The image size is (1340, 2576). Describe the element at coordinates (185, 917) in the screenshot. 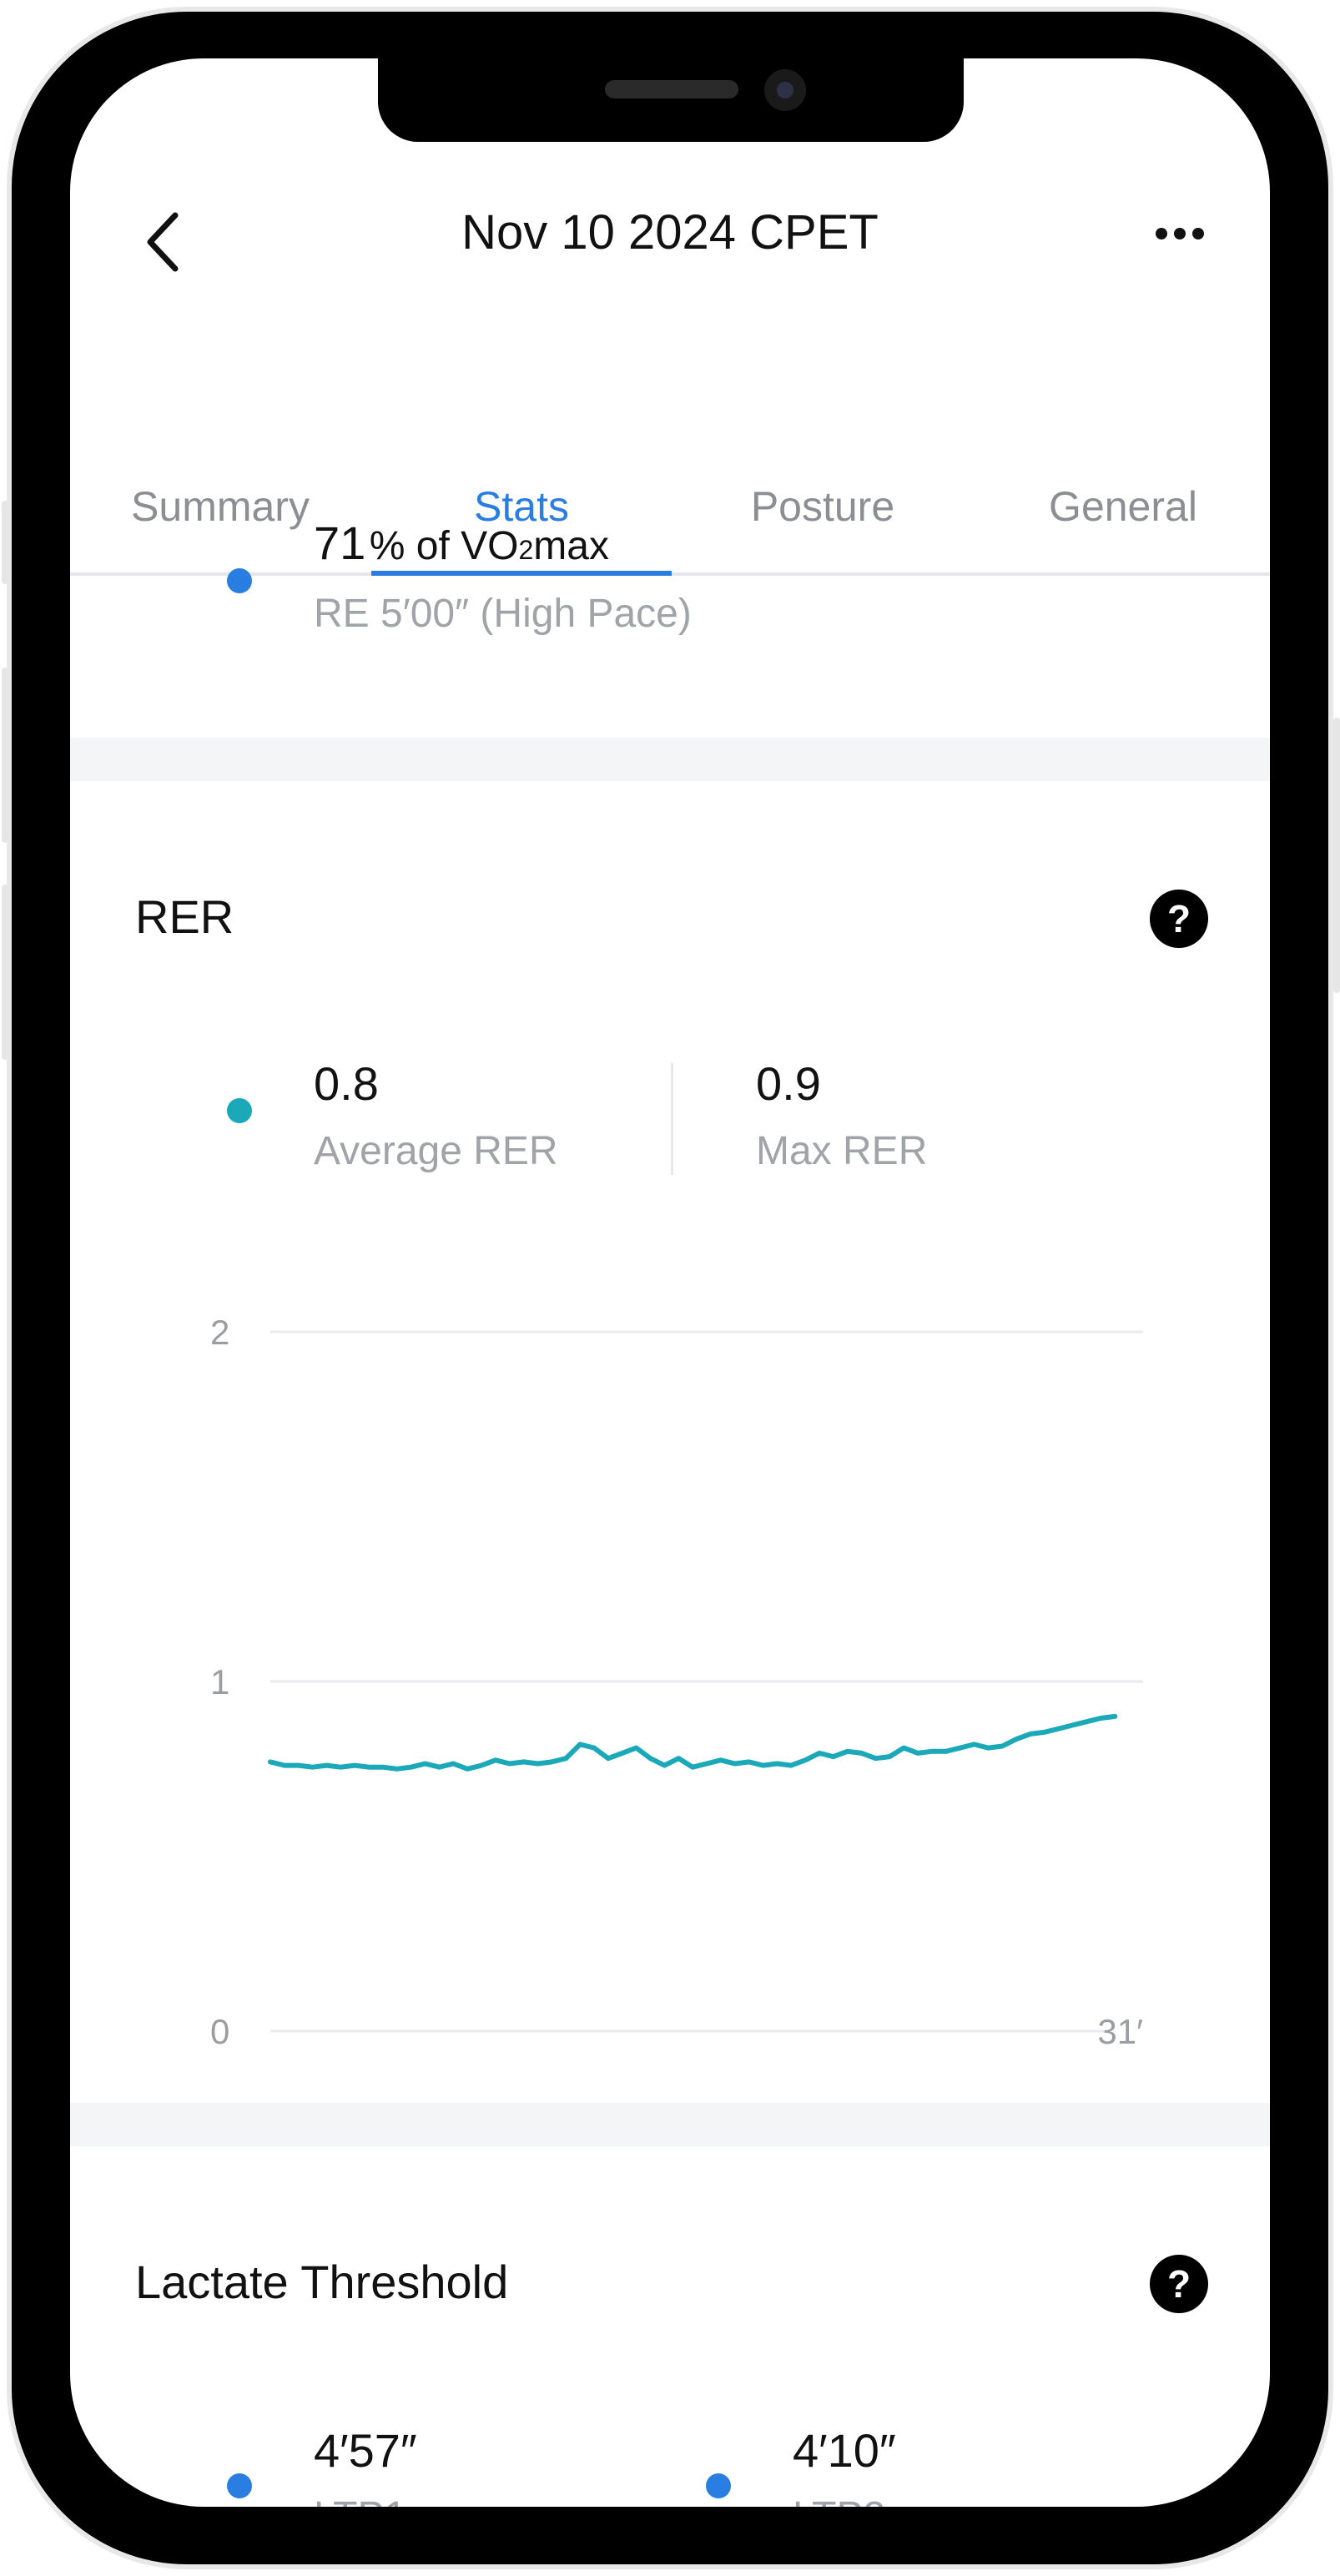

I see `rer-section-title: RER` at that location.